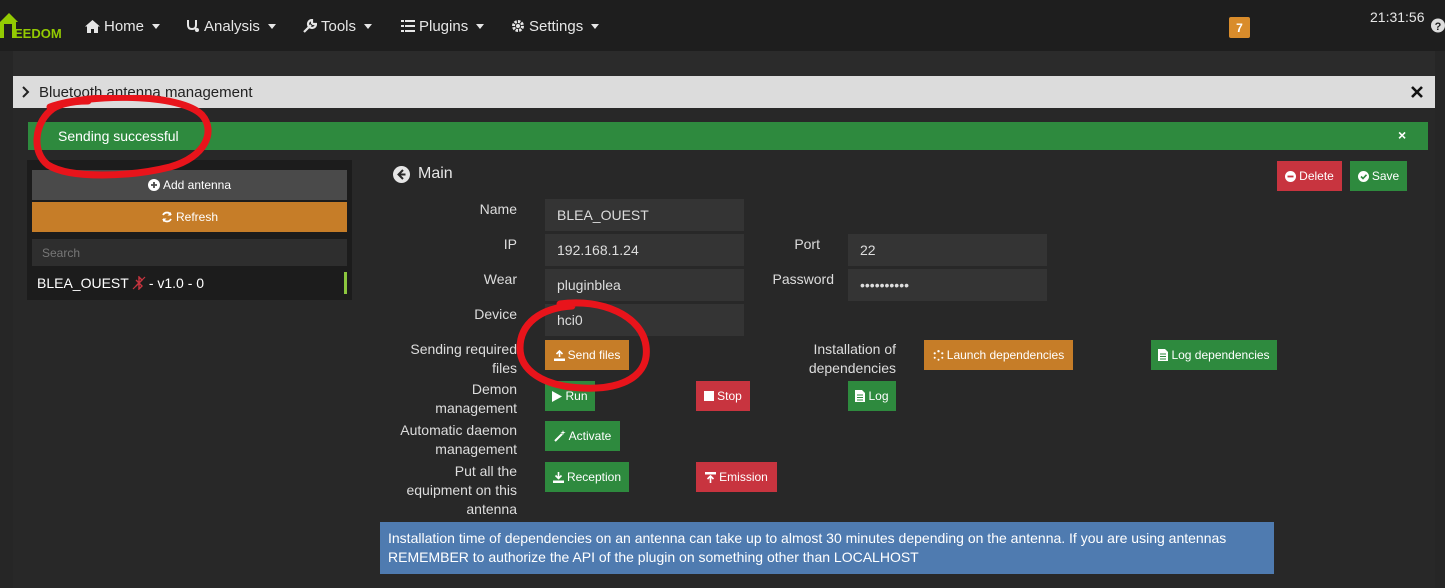 This screenshot has width=1445, height=588. I want to click on nav-plugins: Plugins, so click(443, 26).